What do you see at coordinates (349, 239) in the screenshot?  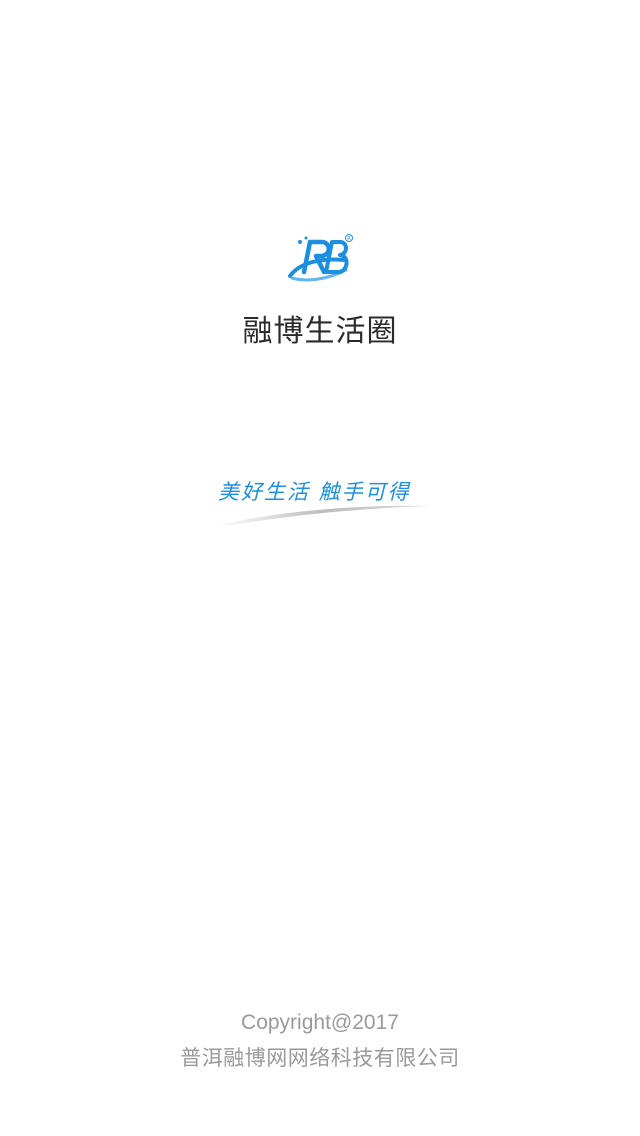 I see `svg-text: R` at bounding box center [349, 239].